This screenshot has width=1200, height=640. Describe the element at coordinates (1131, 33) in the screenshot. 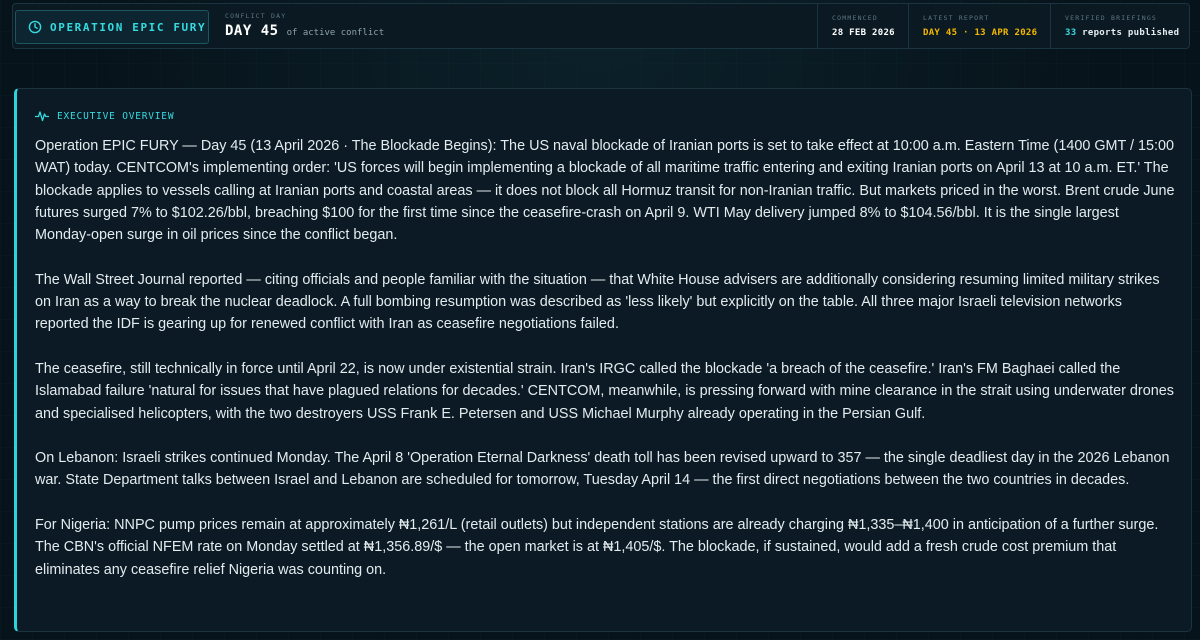

I see `verified-briefings-suffix: reports published` at that location.